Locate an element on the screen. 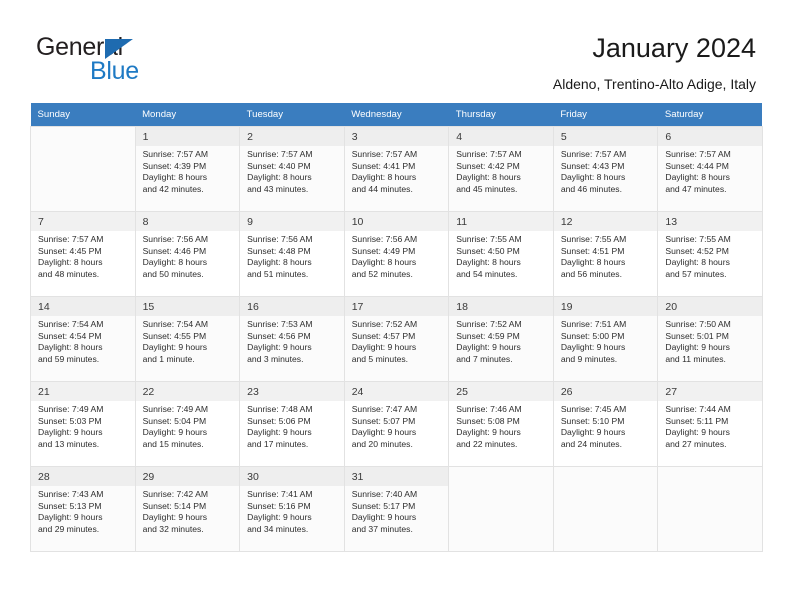 The width and height of the screenshot is (792, 612). daylight-text-line2: and 44 minutes. is located at coordinates (382, 188).